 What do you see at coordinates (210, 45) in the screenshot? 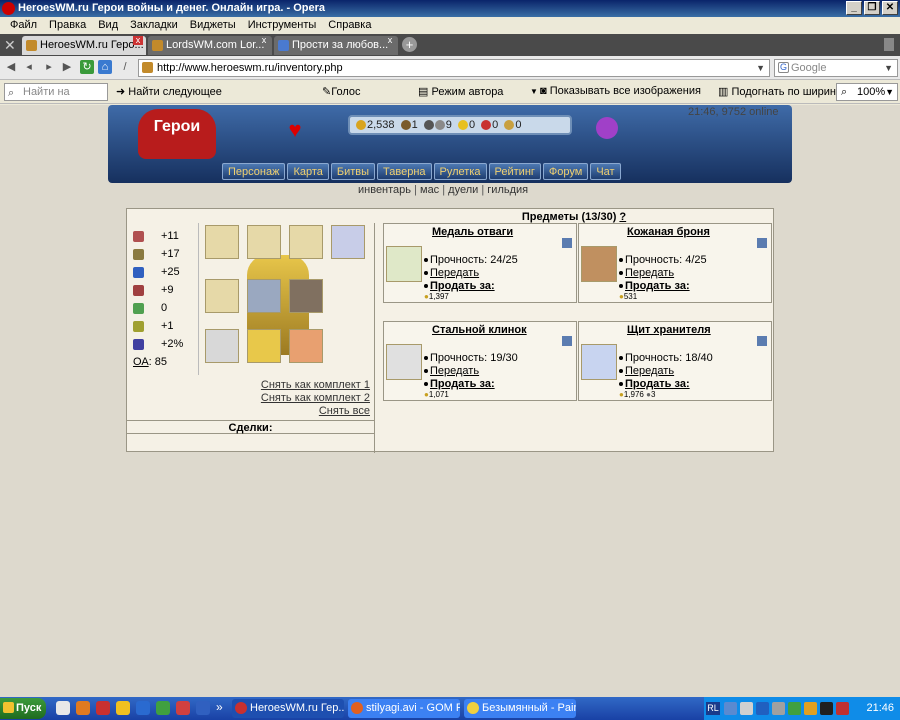
I see `tab-lordswm: LordsWM.com Lor... x` at bounding box center [210, 45].